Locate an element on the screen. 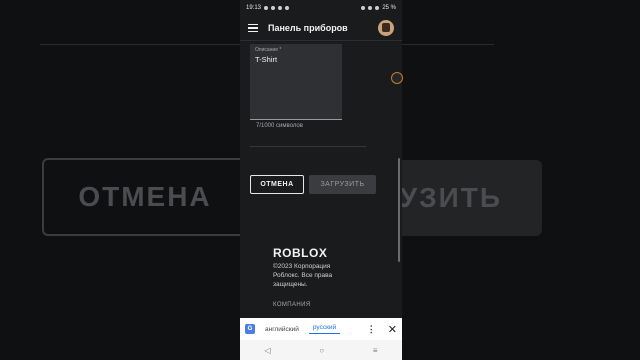  background-divider-right is located at coordinates (448, 44).